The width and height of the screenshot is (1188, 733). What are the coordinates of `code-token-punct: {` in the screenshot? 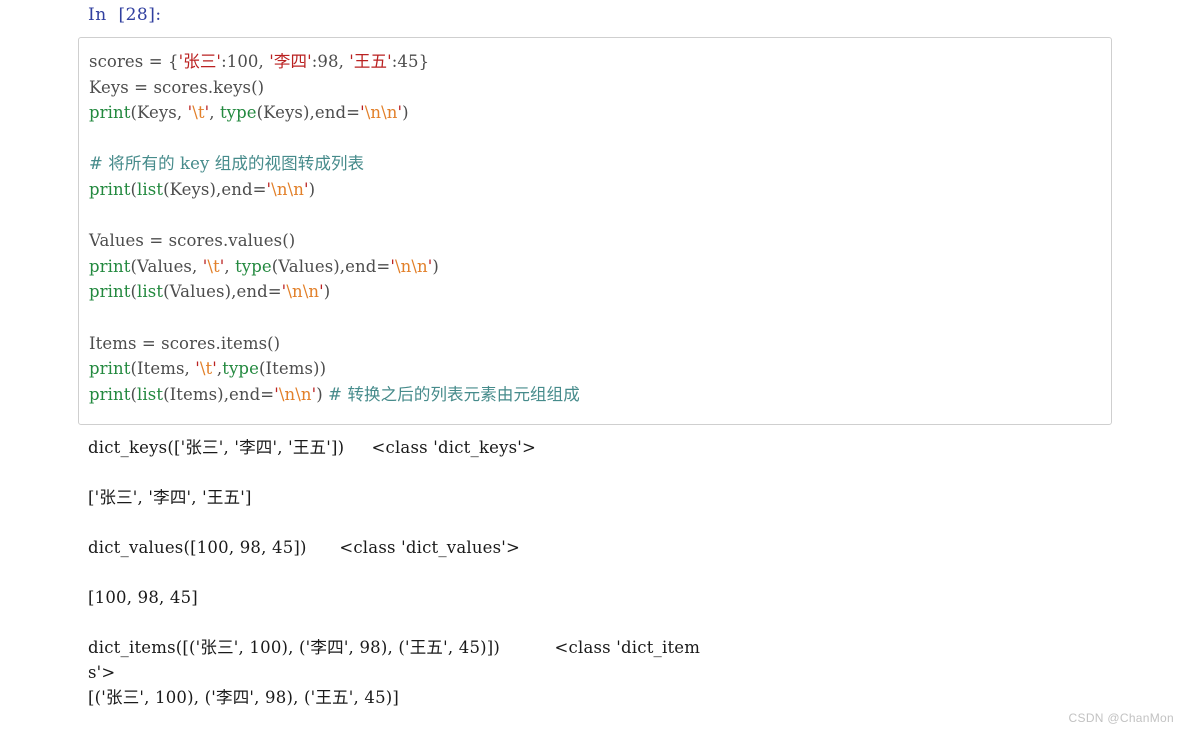 It's located at (173, 61).